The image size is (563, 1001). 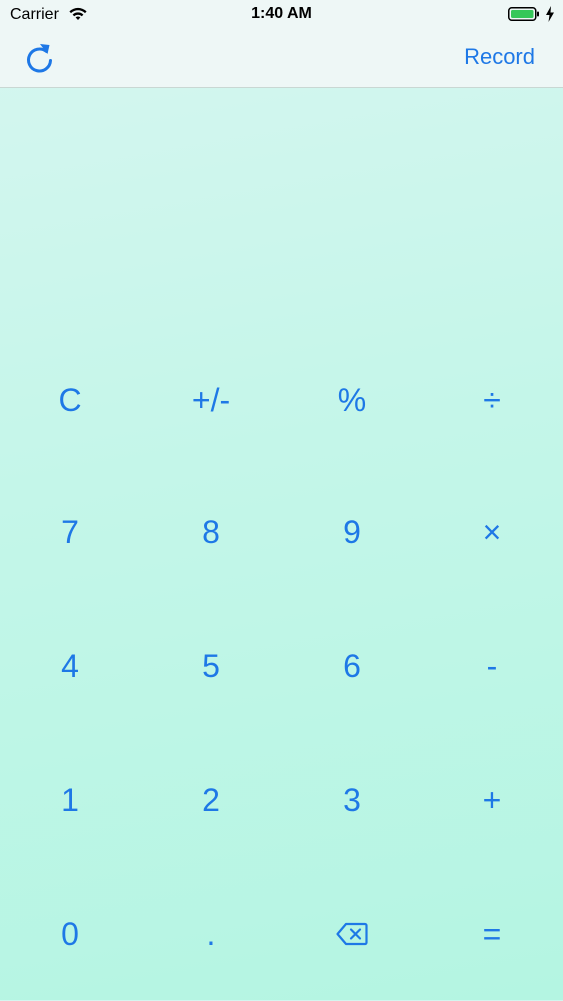 I want to click on multiply-key: ×, so click(x=492, y=532).